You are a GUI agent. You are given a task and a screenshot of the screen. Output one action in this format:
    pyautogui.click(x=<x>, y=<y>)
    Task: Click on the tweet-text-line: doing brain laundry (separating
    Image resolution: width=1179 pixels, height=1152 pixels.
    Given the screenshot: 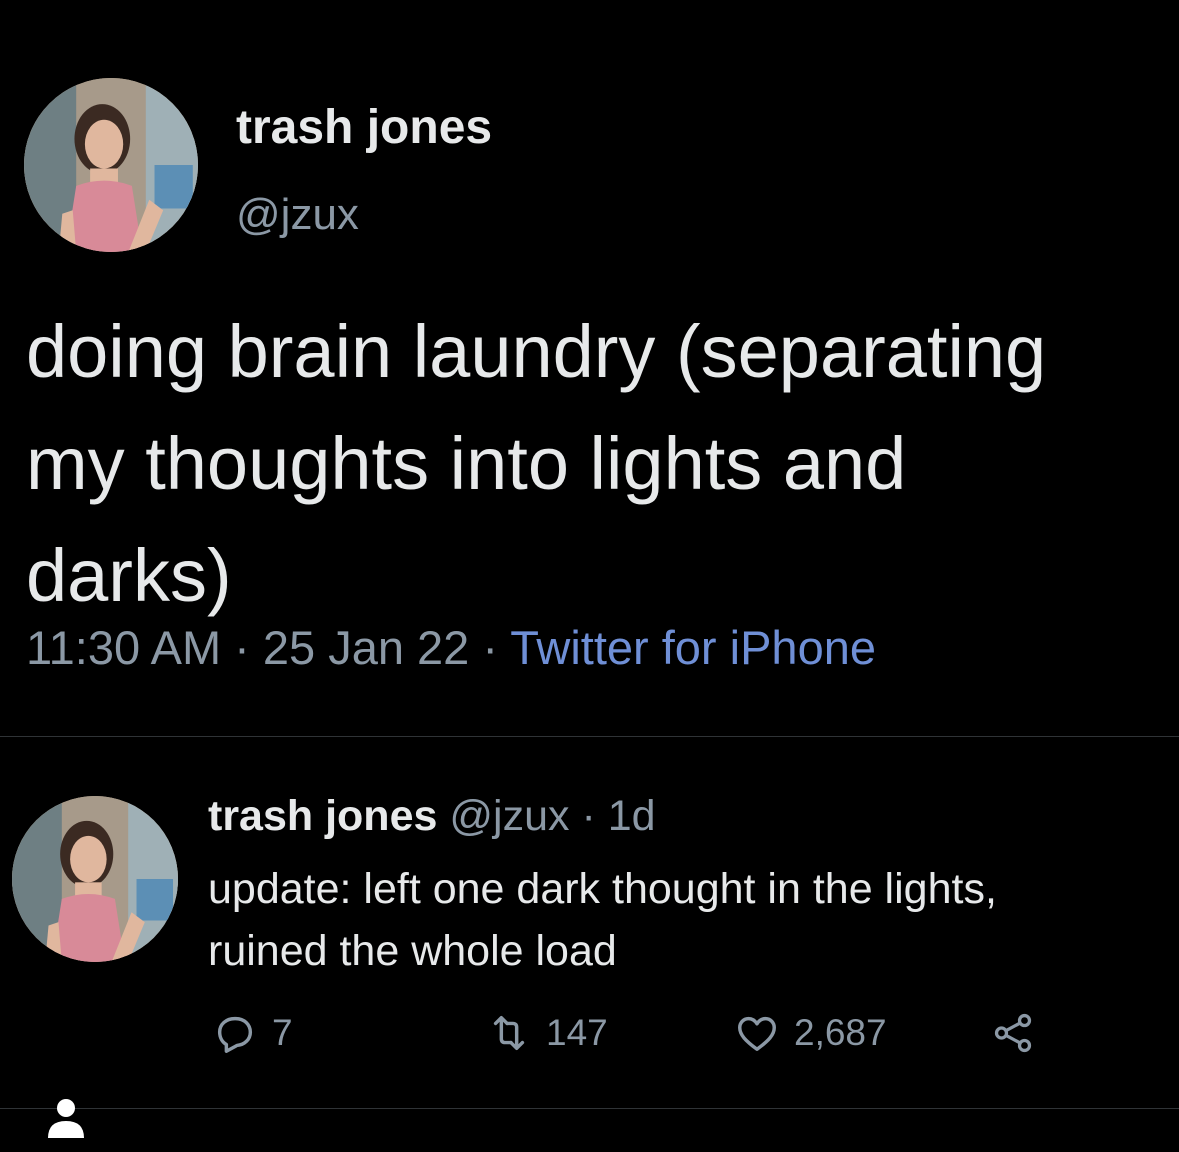 What is the action you would take?
    pyautogui.click(x=536, y=351)
    